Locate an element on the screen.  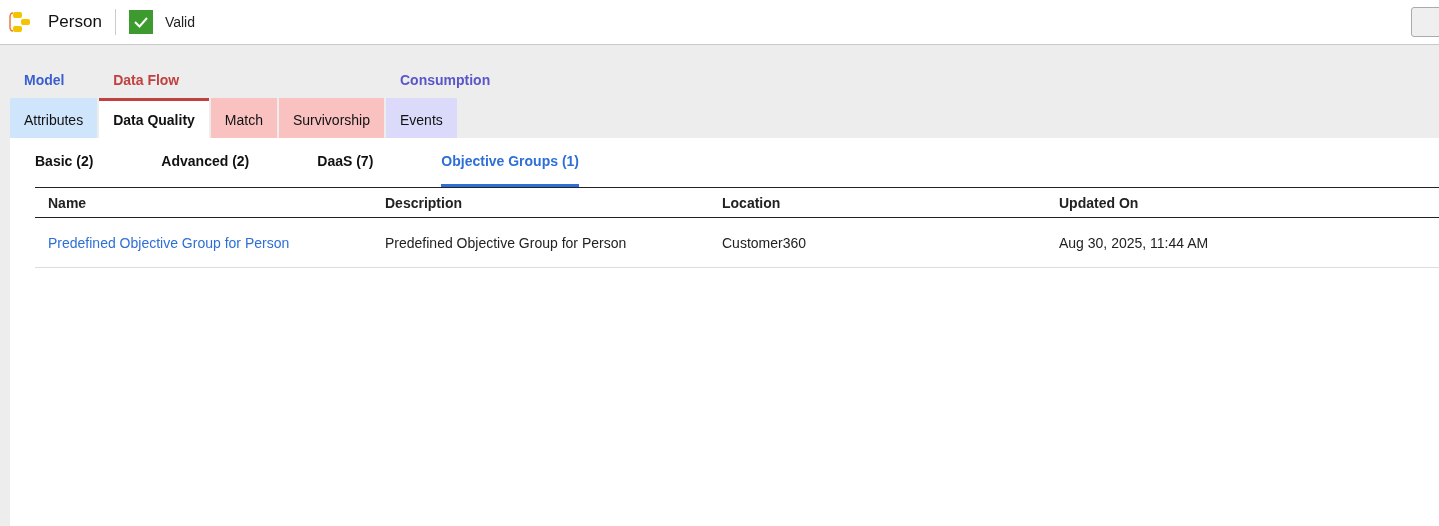
tab: Match is located at coordinates (243, 118).